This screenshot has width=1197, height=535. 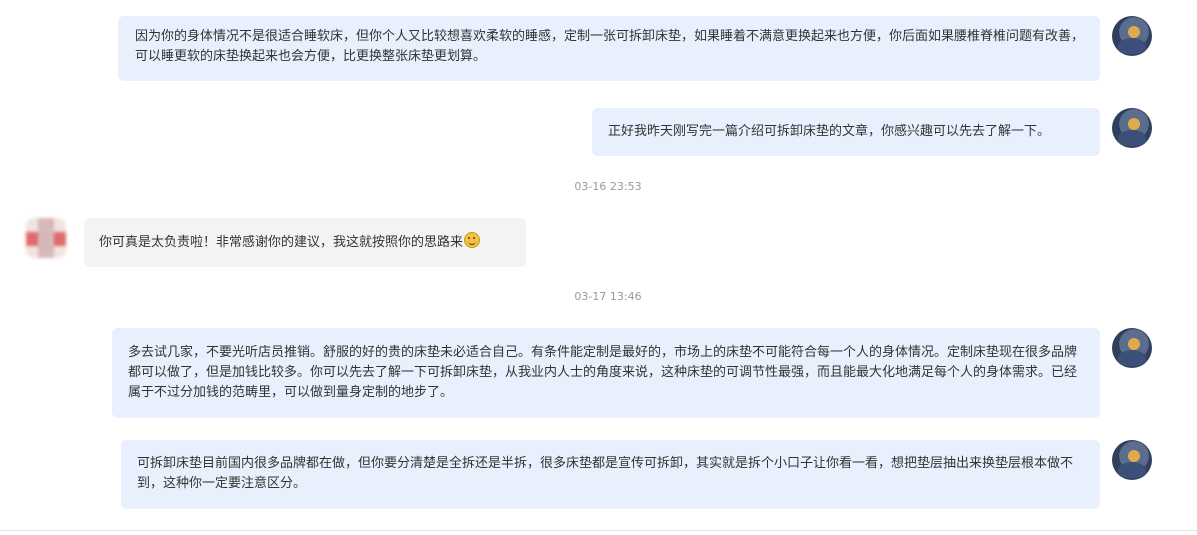 What do you see at coordinates (46, 238) in the screenshot?
I see `contact-avatar` at bounding box center [46, 238].